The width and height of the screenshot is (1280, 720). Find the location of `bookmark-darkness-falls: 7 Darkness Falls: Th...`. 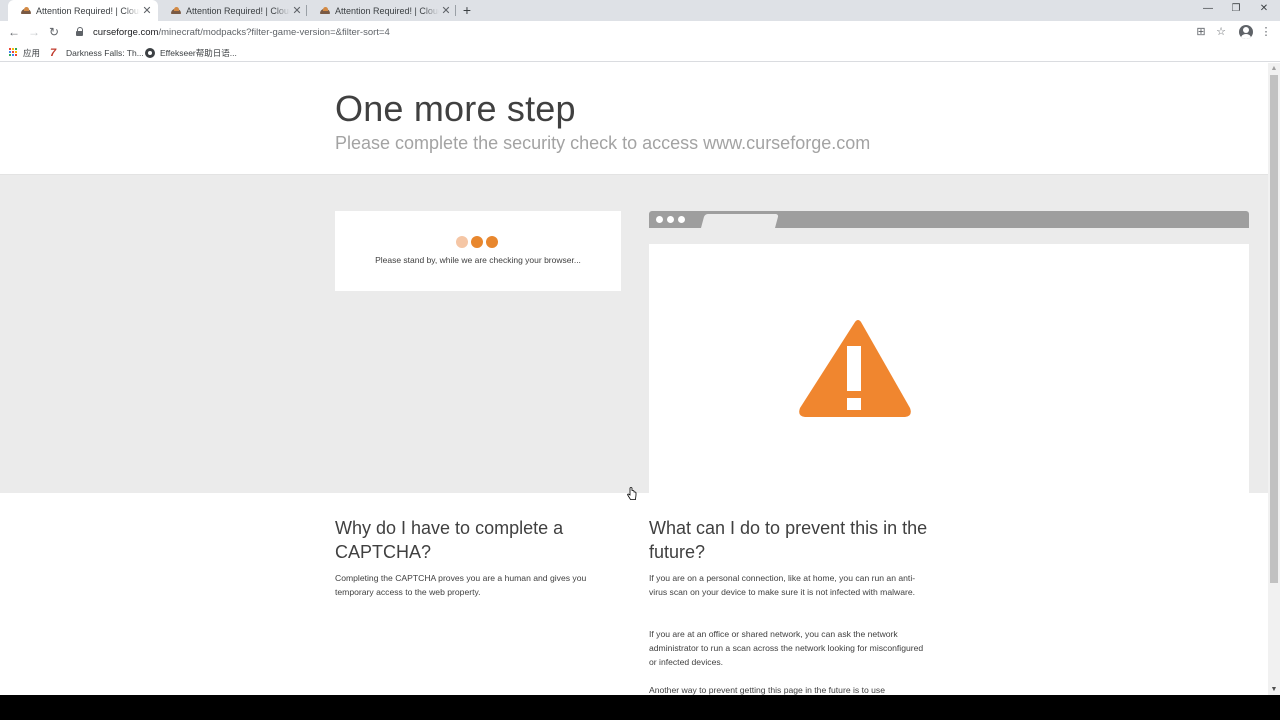

bookmark-darkness-falls: 7 Darkness Falls: Th... is located at coordinates (97, 52).